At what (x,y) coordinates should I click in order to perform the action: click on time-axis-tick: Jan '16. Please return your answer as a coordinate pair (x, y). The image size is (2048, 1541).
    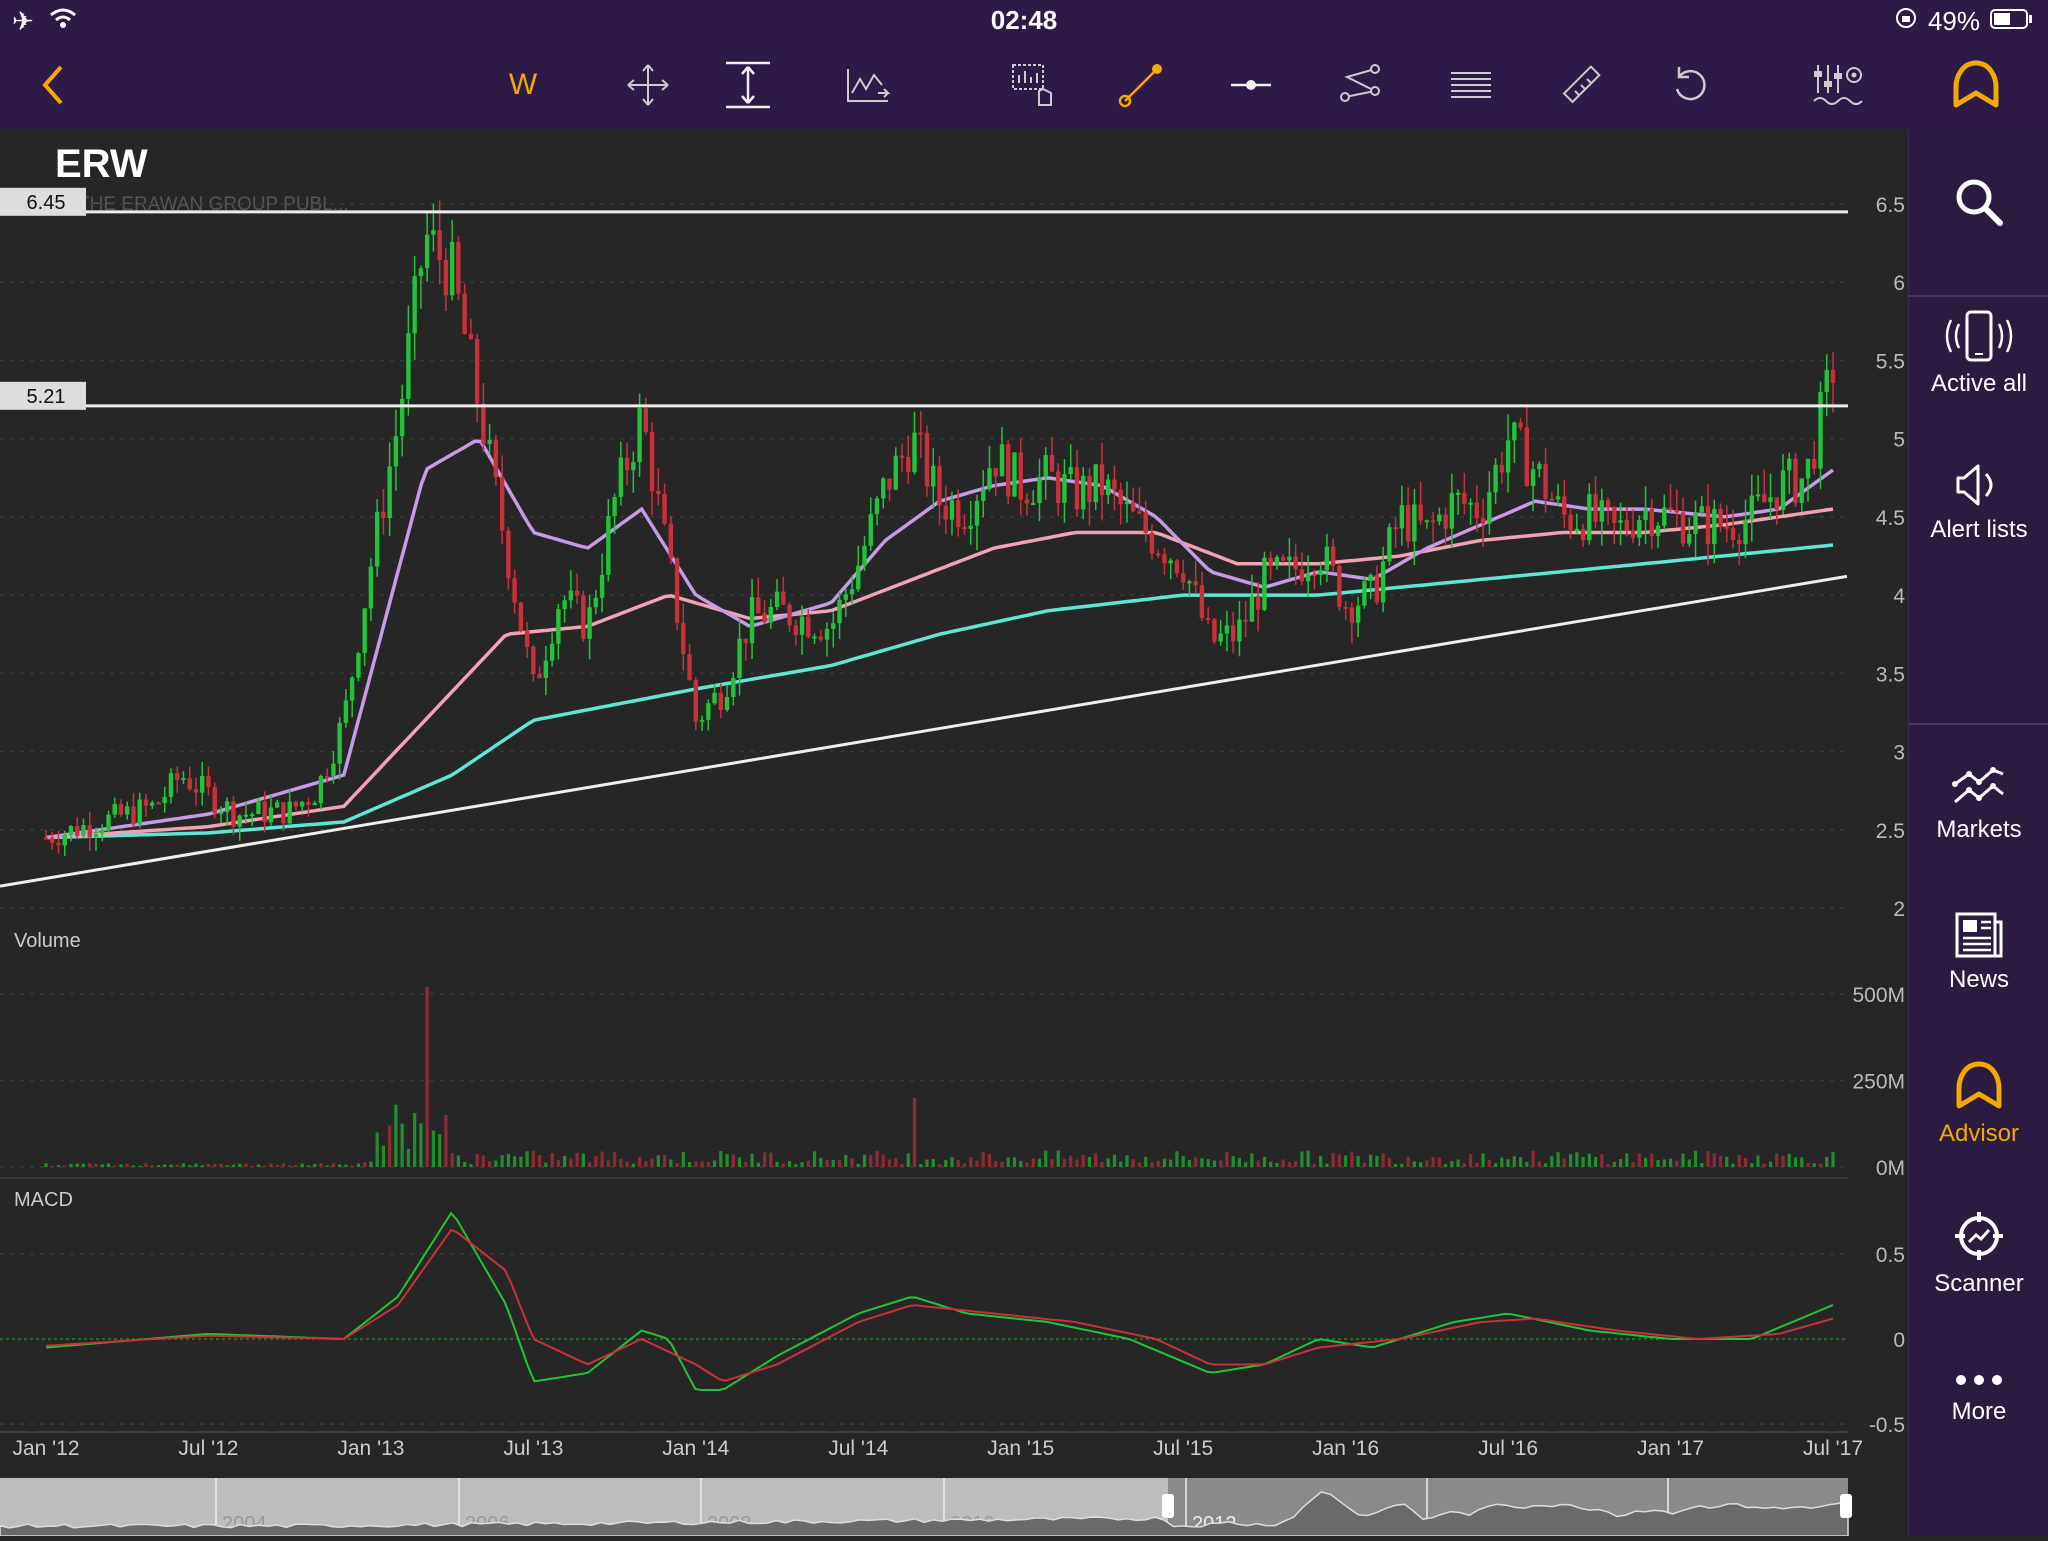
    Looking at the image, I should click on (1345, 1448).